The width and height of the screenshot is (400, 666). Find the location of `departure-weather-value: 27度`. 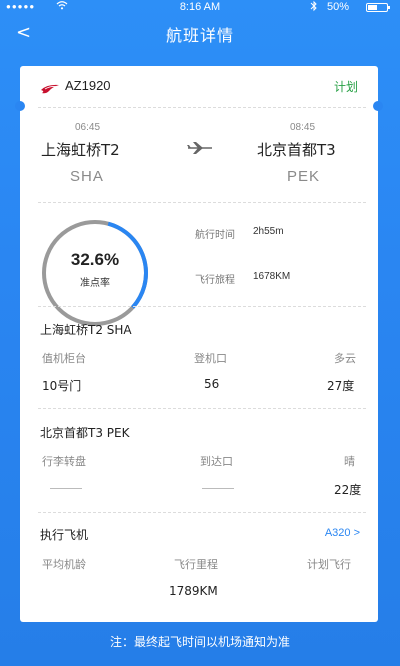

departure-weather-value: 27度 is located at coordinates (341, 386).